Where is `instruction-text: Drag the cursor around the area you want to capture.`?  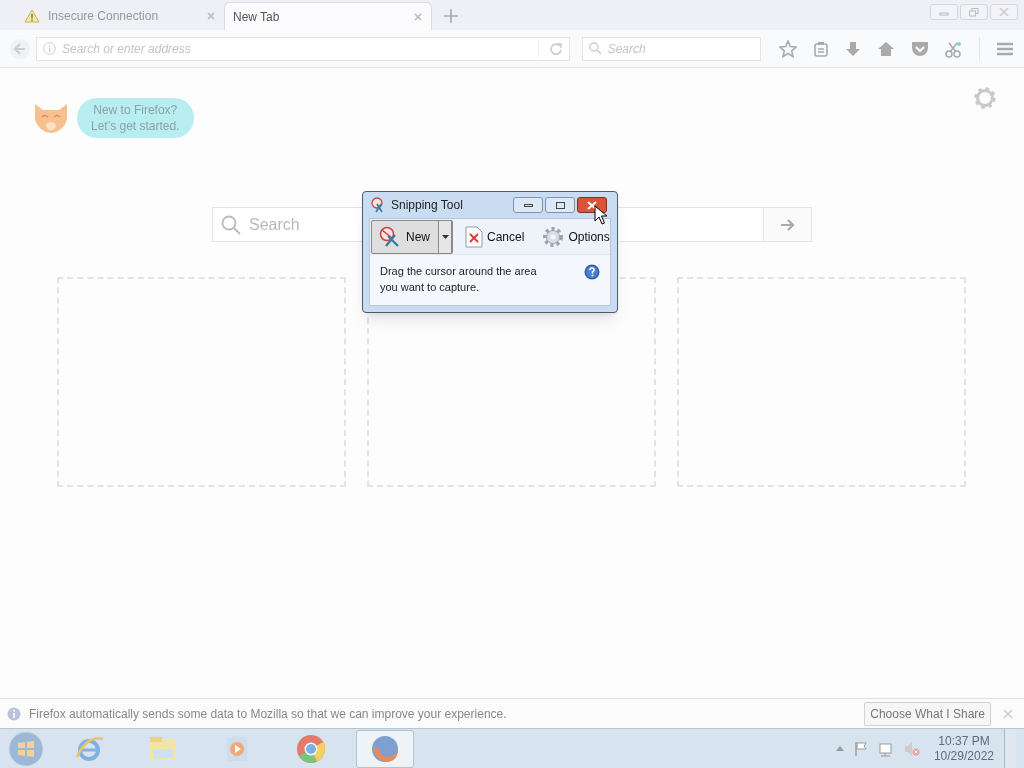
instruction-text: Drag the cursor around the area you want to capture. is located at coordinates (459, 279).